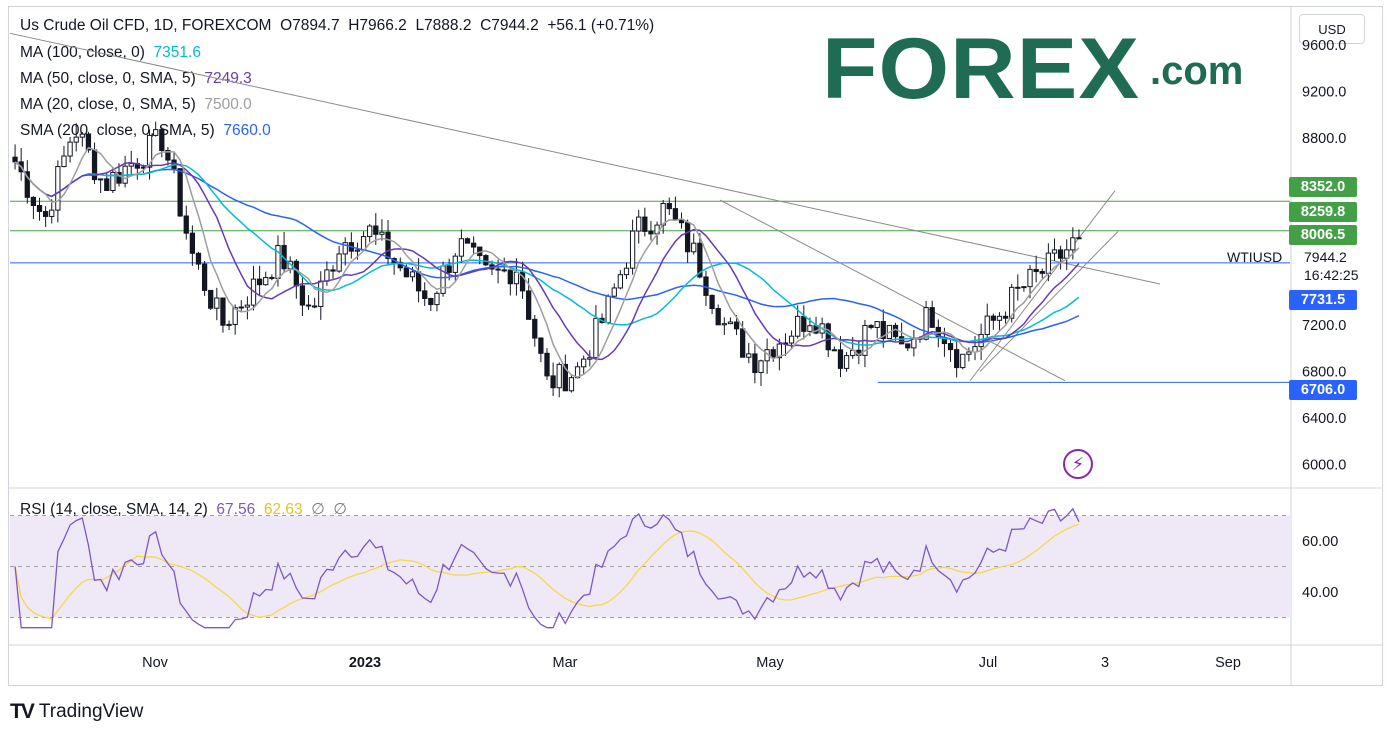 Image resolution: width=1397 pixels, height=735 pixels. Describe the element at coordinates (1324, 419) in the screenshot. I see `price-axis-label: 6400.0` at that location.